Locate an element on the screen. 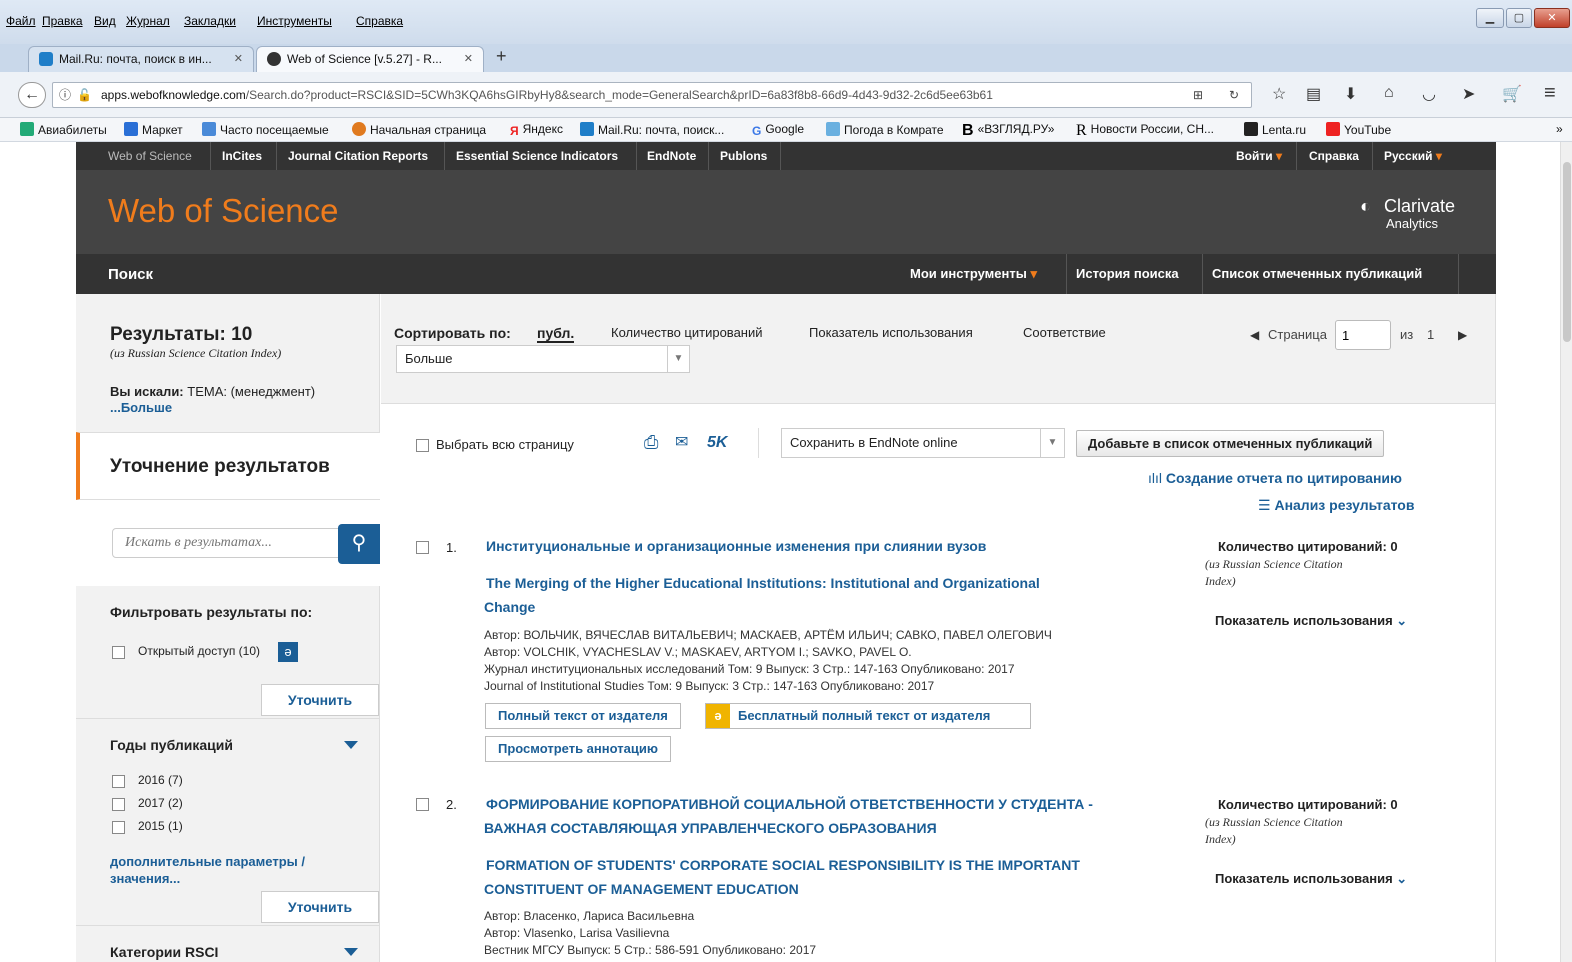 This screenshot has width=1572, height=962. send-icon: ➤ is located at coordinates (1468, 94).